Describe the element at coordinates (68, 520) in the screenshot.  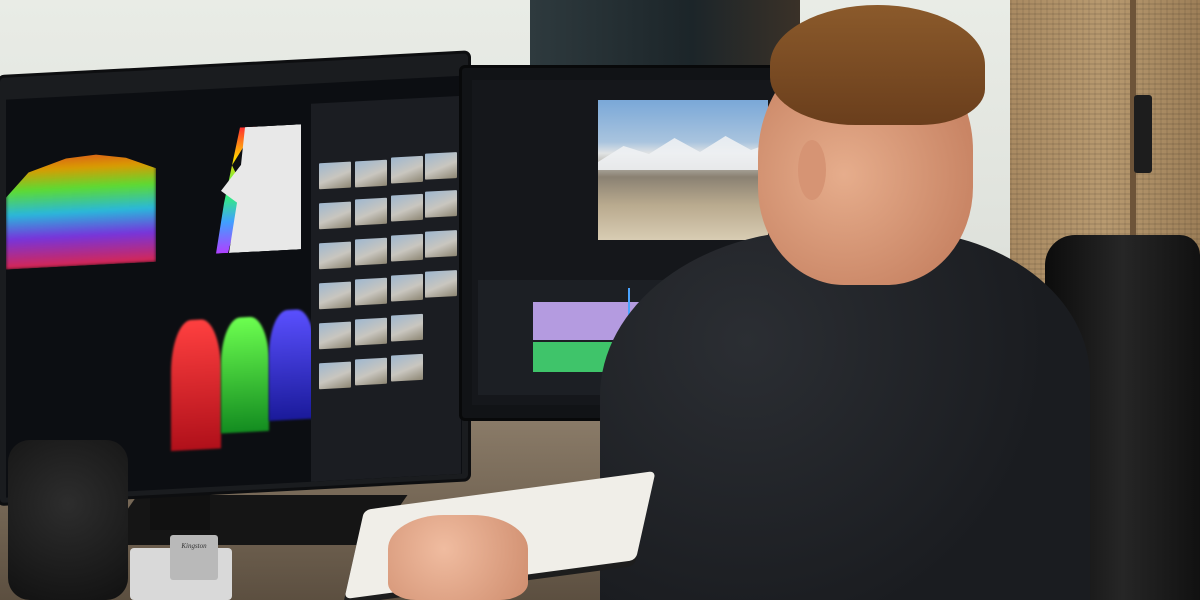
I see `desktop-speaker` at that location.